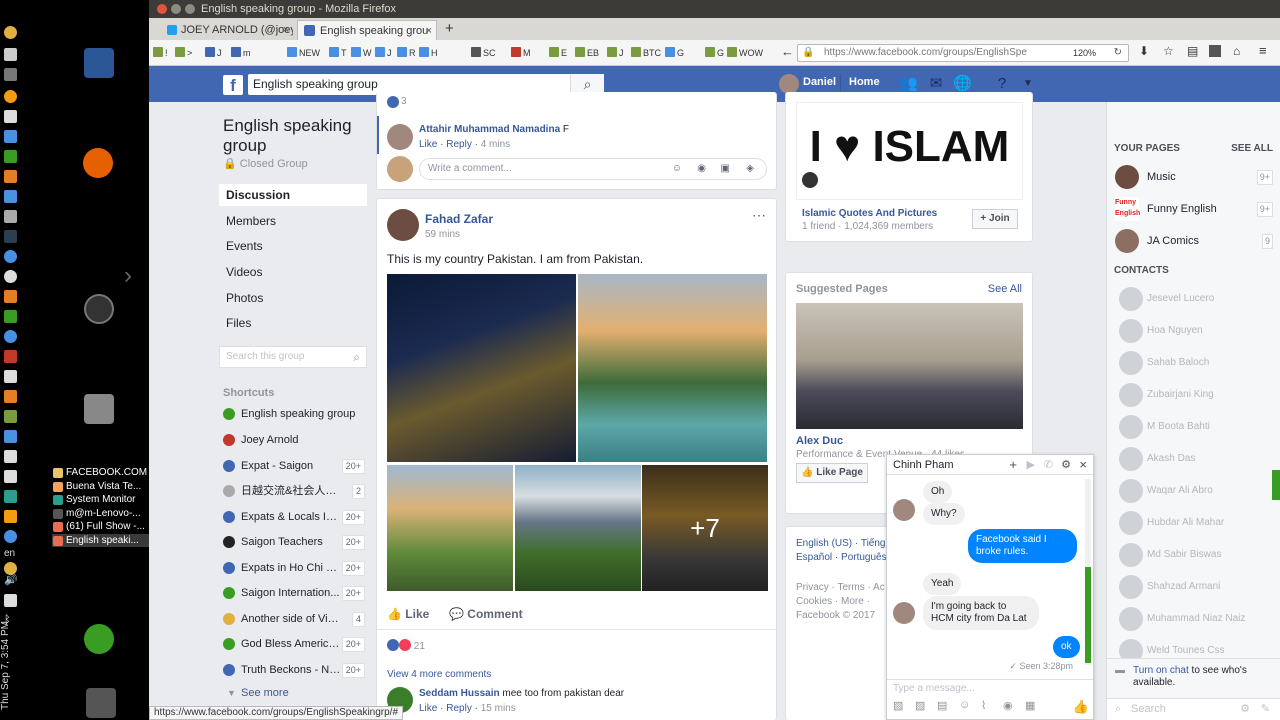  What do you see at coordinates (1215, 51) in the screenshot?
I see `extension-icon` at bounding box center [1215, 51].